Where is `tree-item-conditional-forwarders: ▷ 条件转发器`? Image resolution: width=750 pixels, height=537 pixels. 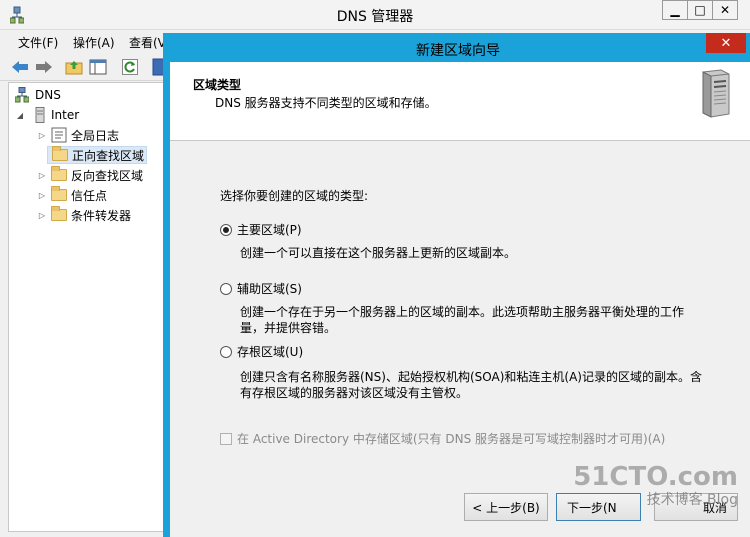 tree-item-conditional-forwarders: ▷ 条件转发器 is located at coordinates (84, 215).